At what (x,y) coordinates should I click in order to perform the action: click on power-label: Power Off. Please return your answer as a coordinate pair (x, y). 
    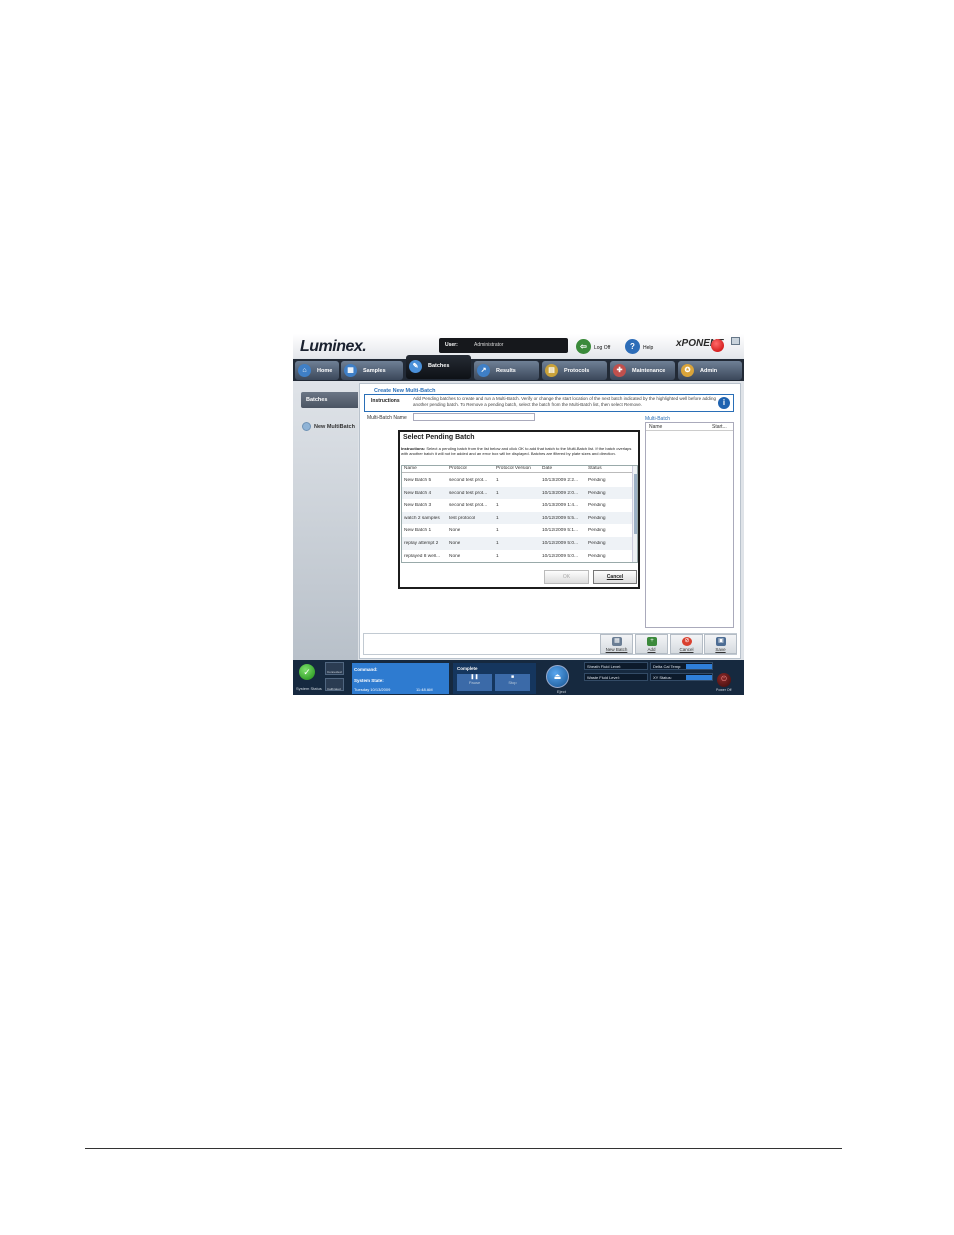
    Looking at the image, I should click on (724, 690).